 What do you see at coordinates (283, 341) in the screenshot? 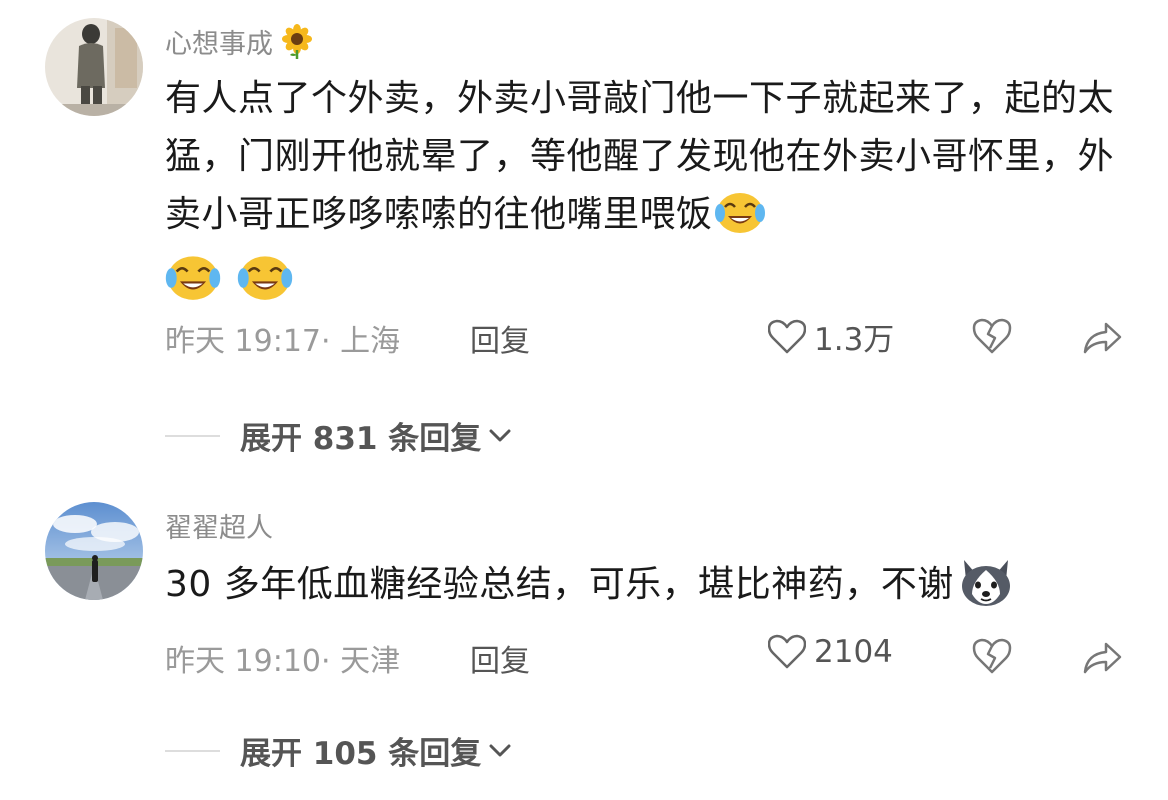
I see `comment-meta: 昨天 19:17· 上海` at bounding box center [283, 341].